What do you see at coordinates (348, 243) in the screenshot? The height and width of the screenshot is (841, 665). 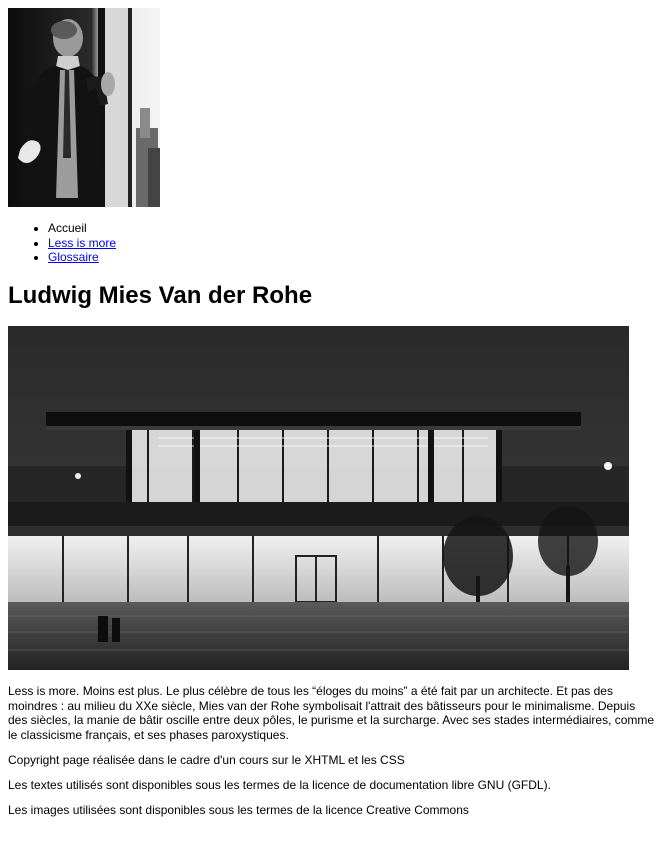 I see `nav-item-less-is-more: Less is more` at bounding box center [348, 243].